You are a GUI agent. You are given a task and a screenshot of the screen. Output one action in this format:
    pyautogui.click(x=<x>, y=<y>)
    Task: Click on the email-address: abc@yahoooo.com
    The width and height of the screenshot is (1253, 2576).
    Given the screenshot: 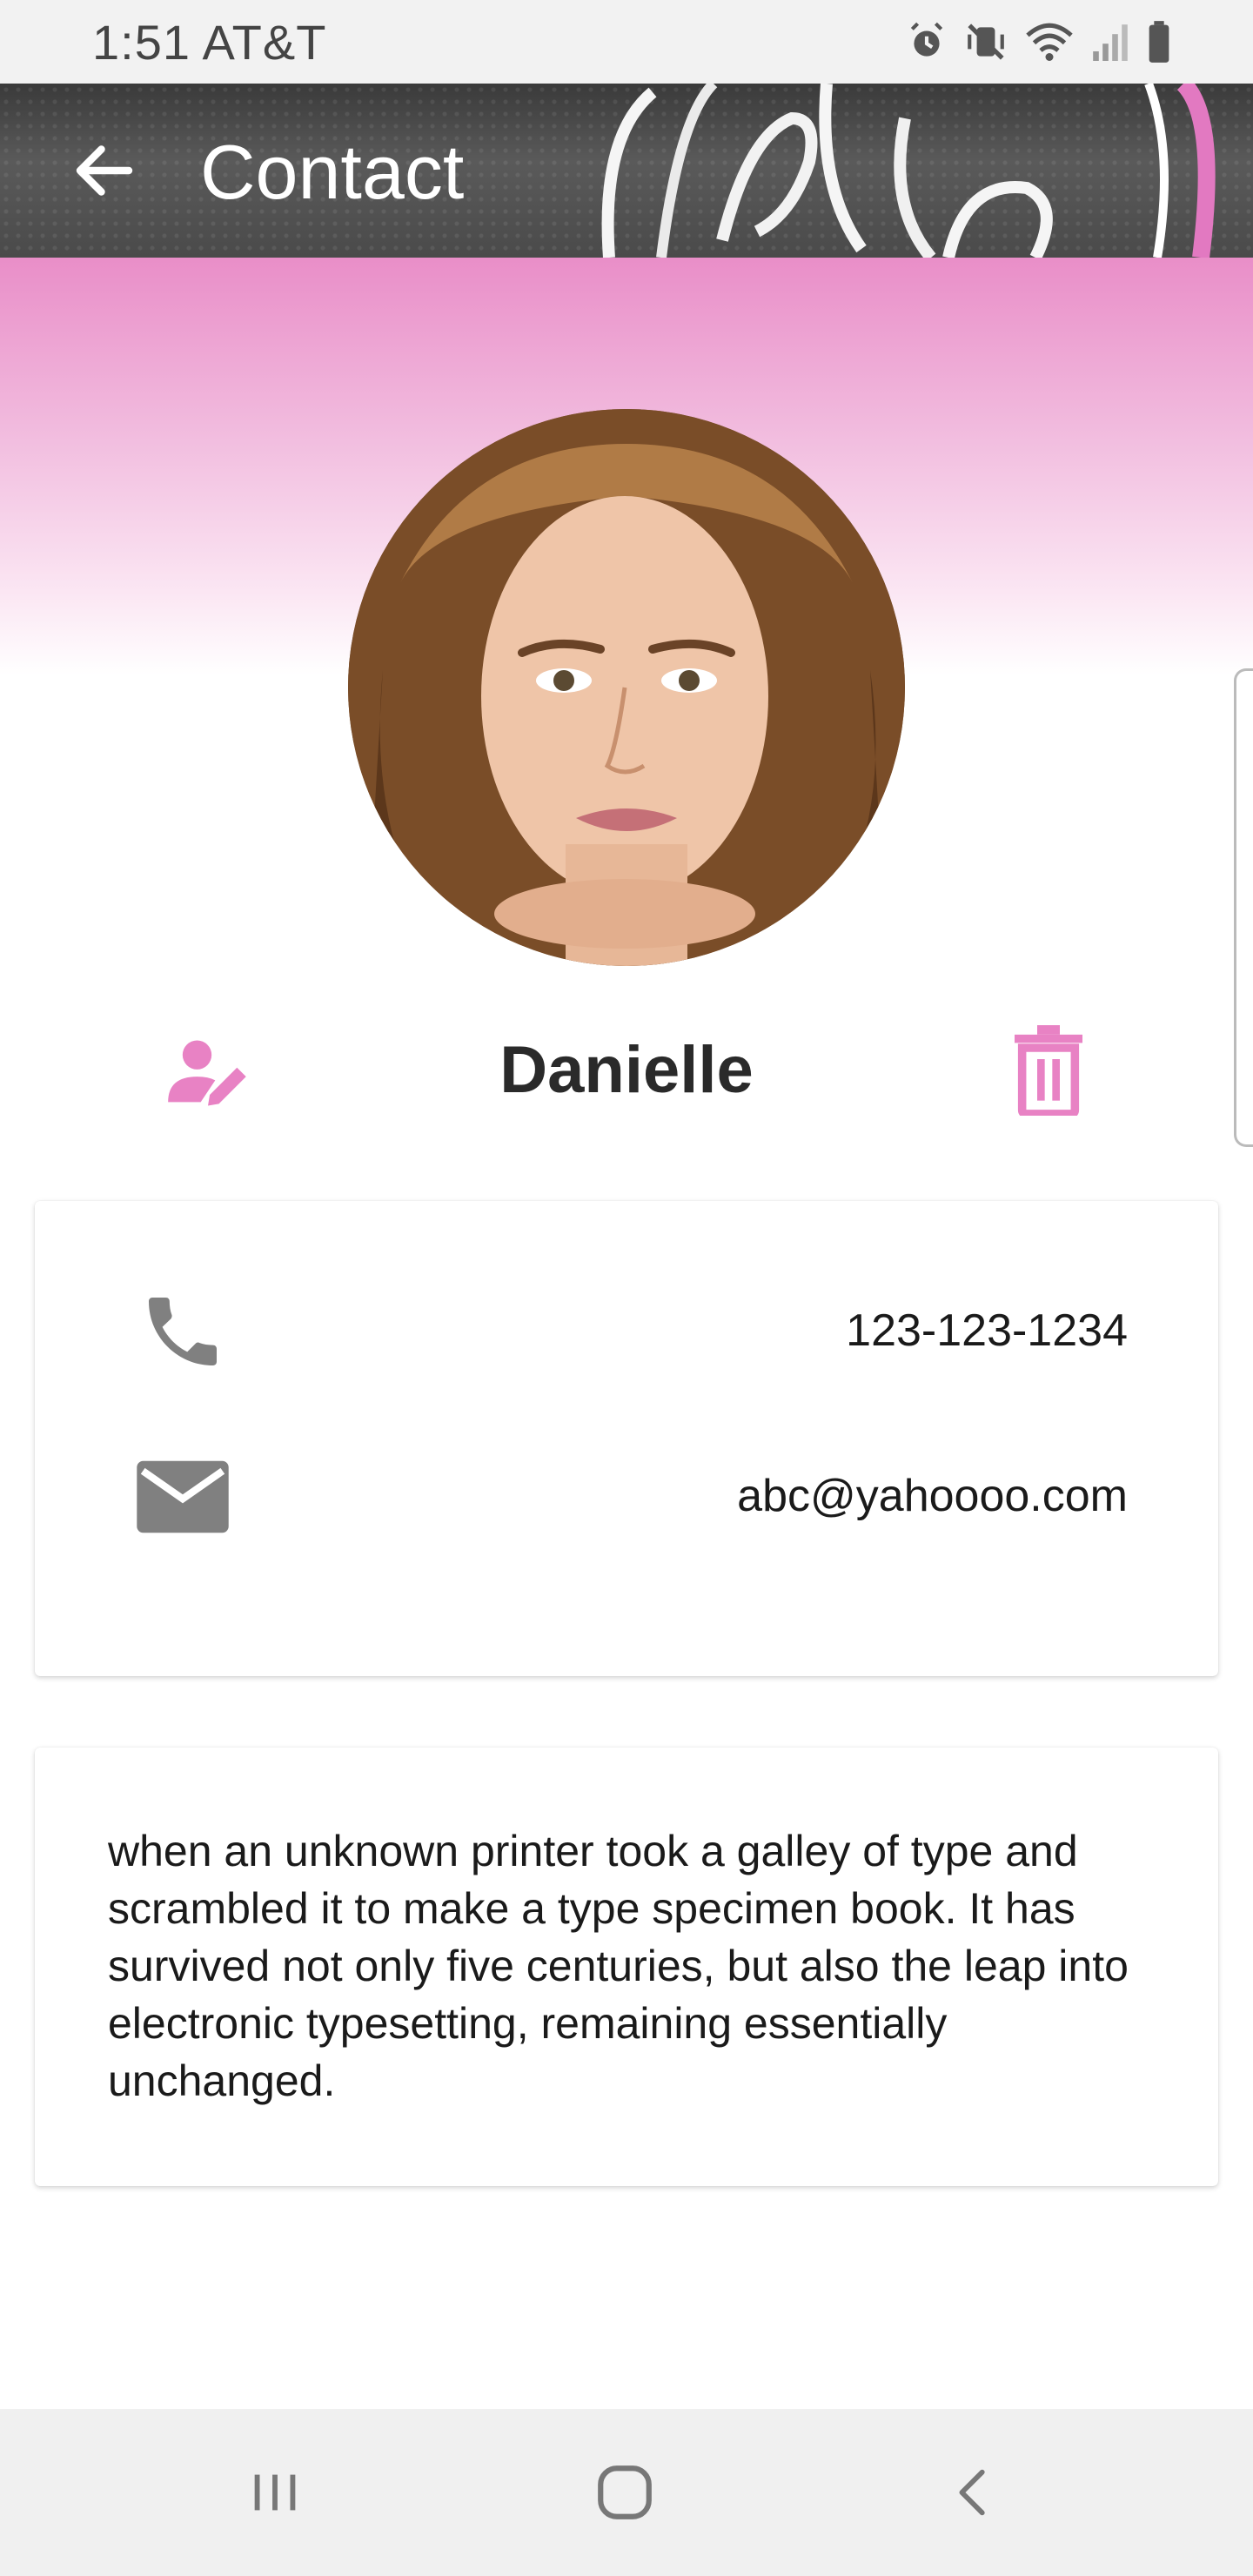 What is the action you would take?
    pyautogui.click(x=933, y=1496)
    